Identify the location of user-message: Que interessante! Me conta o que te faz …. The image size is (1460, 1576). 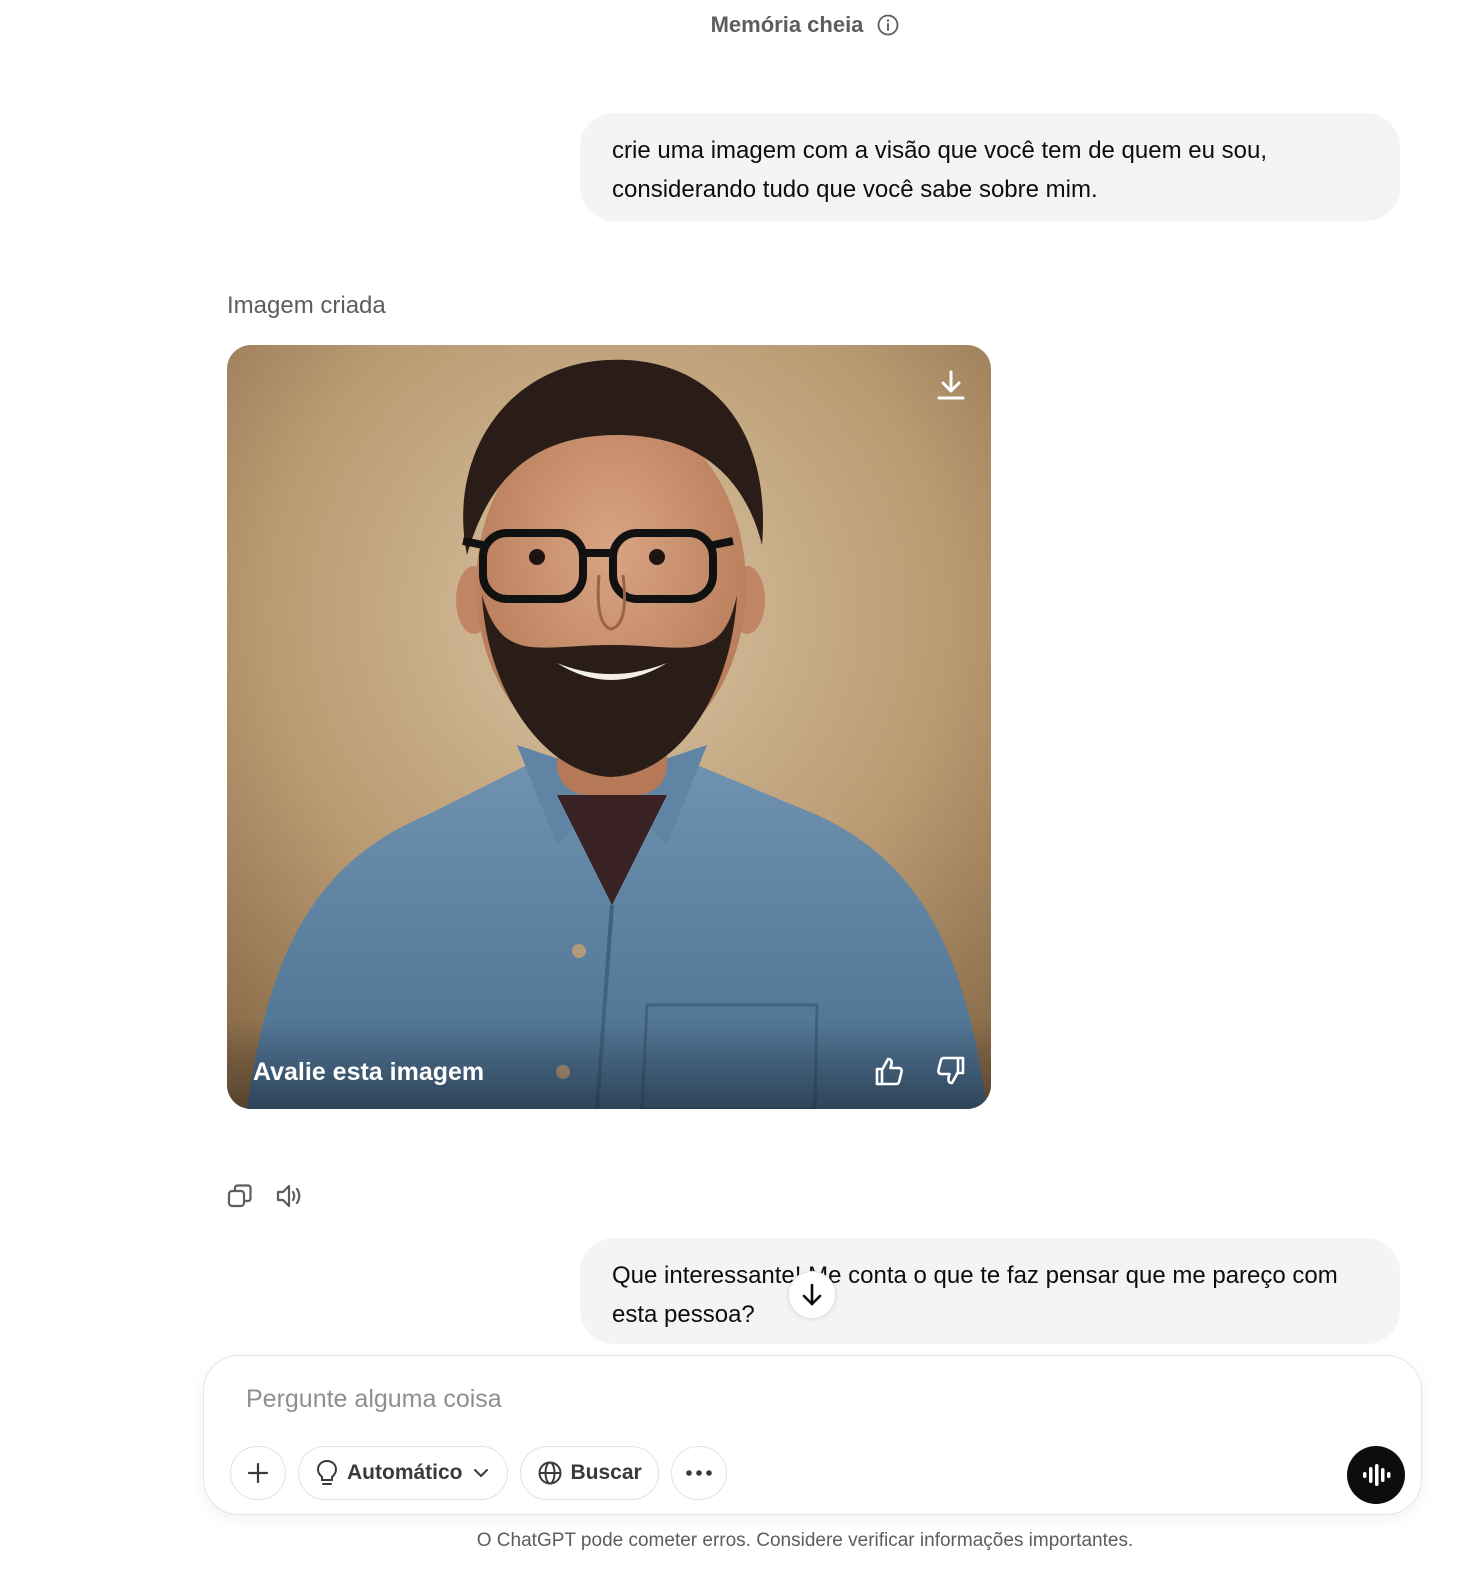
(990, 1291).